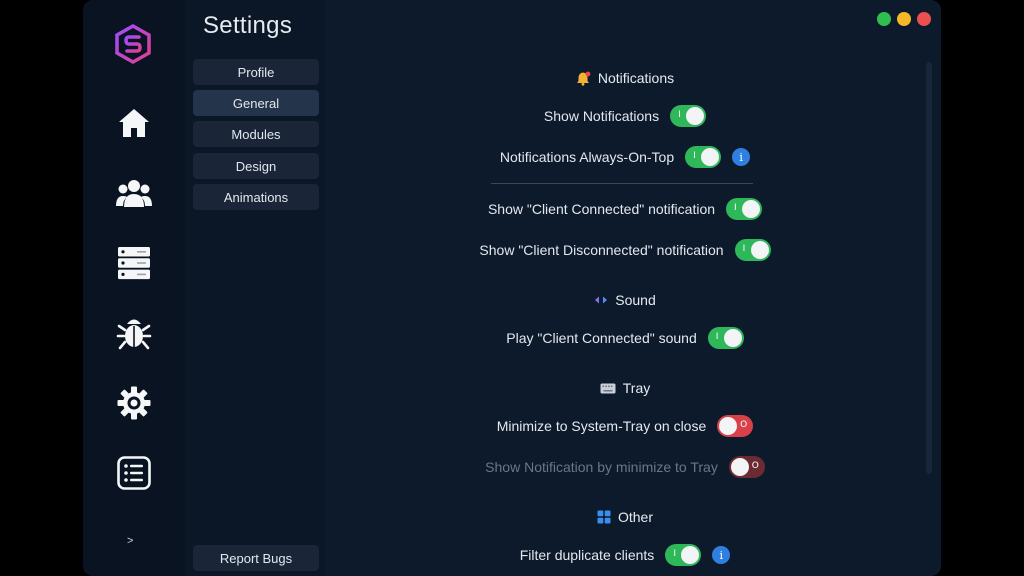  I want to click on menu-item-general: General, so click(256, 103).